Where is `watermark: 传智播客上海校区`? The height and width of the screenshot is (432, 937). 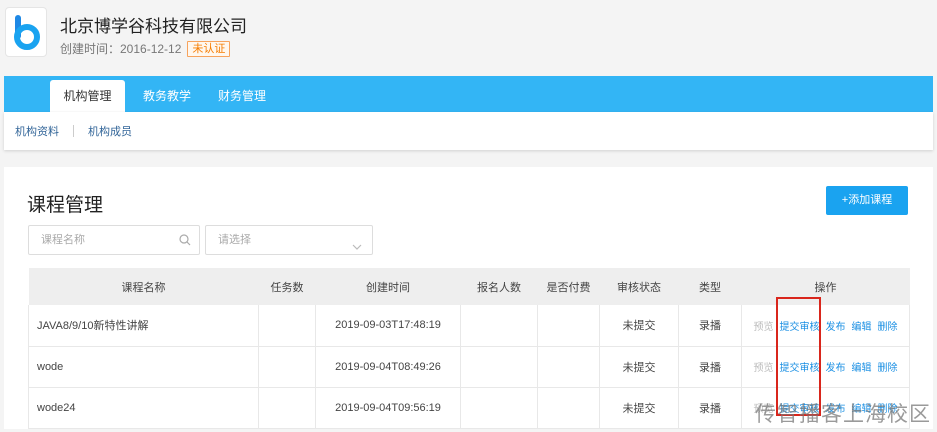 watermark: 传智播客上海校区 is located at coordinates (843, 414).